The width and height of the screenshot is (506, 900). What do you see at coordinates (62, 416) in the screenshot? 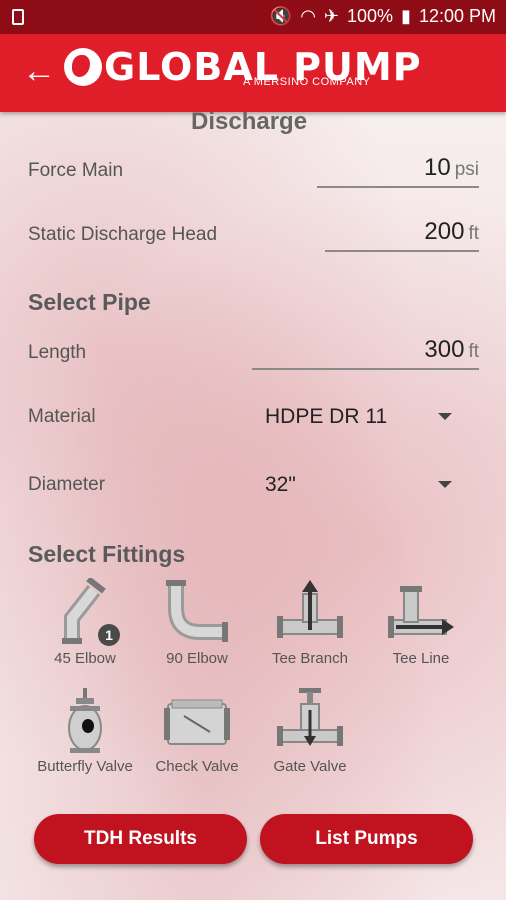
I see `material-label: Material` at bounding box center [62, 416].